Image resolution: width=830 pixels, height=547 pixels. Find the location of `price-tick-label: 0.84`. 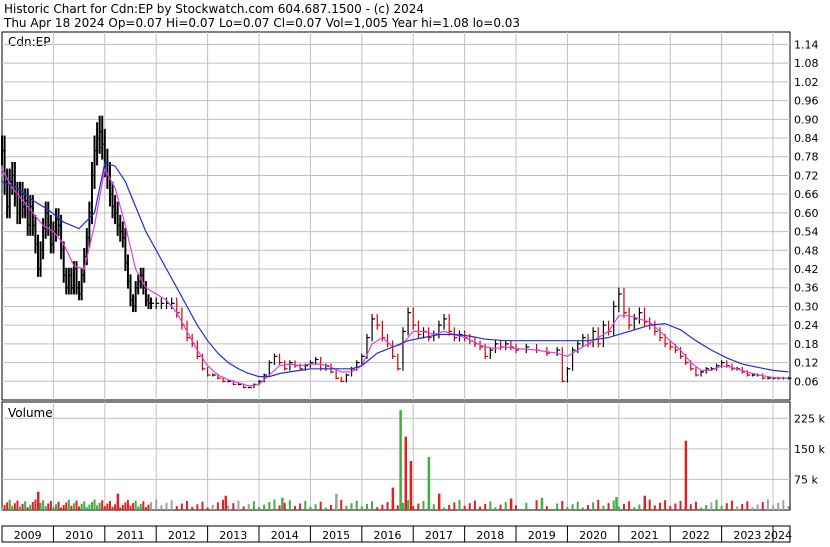

price-tick-label: 0.84 is located at coordinates (806, 138).